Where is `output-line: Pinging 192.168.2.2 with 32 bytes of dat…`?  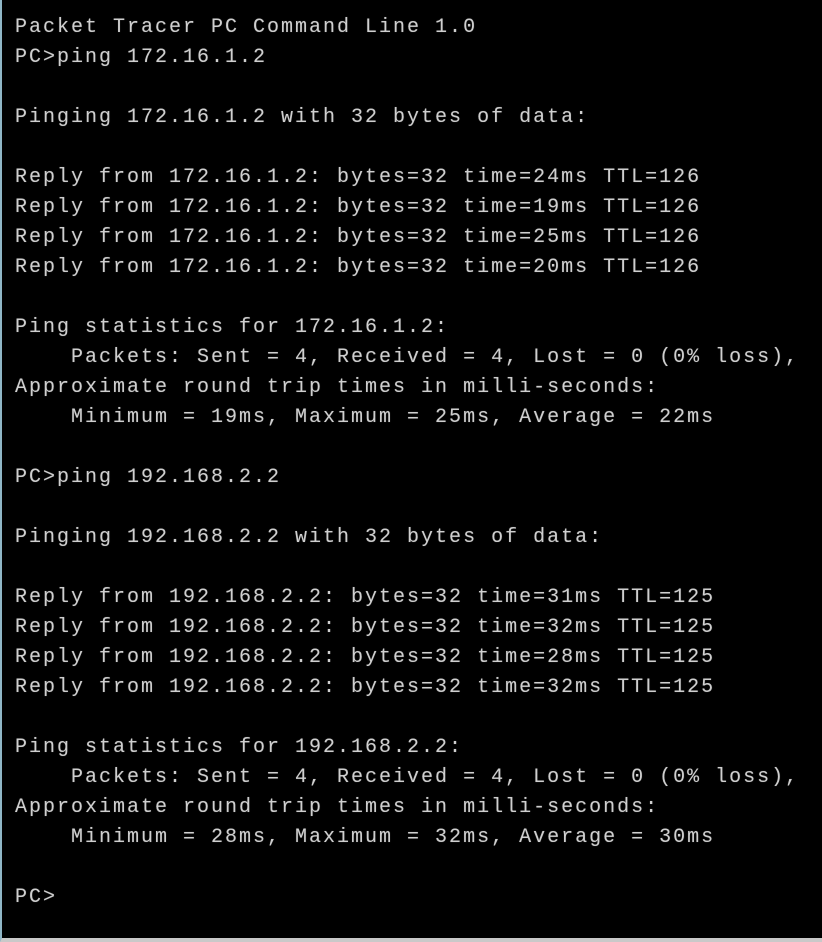 output-line: Pinging 192.168.2.2 with 32 bytes of dat… is located at coordinates (309, 537).